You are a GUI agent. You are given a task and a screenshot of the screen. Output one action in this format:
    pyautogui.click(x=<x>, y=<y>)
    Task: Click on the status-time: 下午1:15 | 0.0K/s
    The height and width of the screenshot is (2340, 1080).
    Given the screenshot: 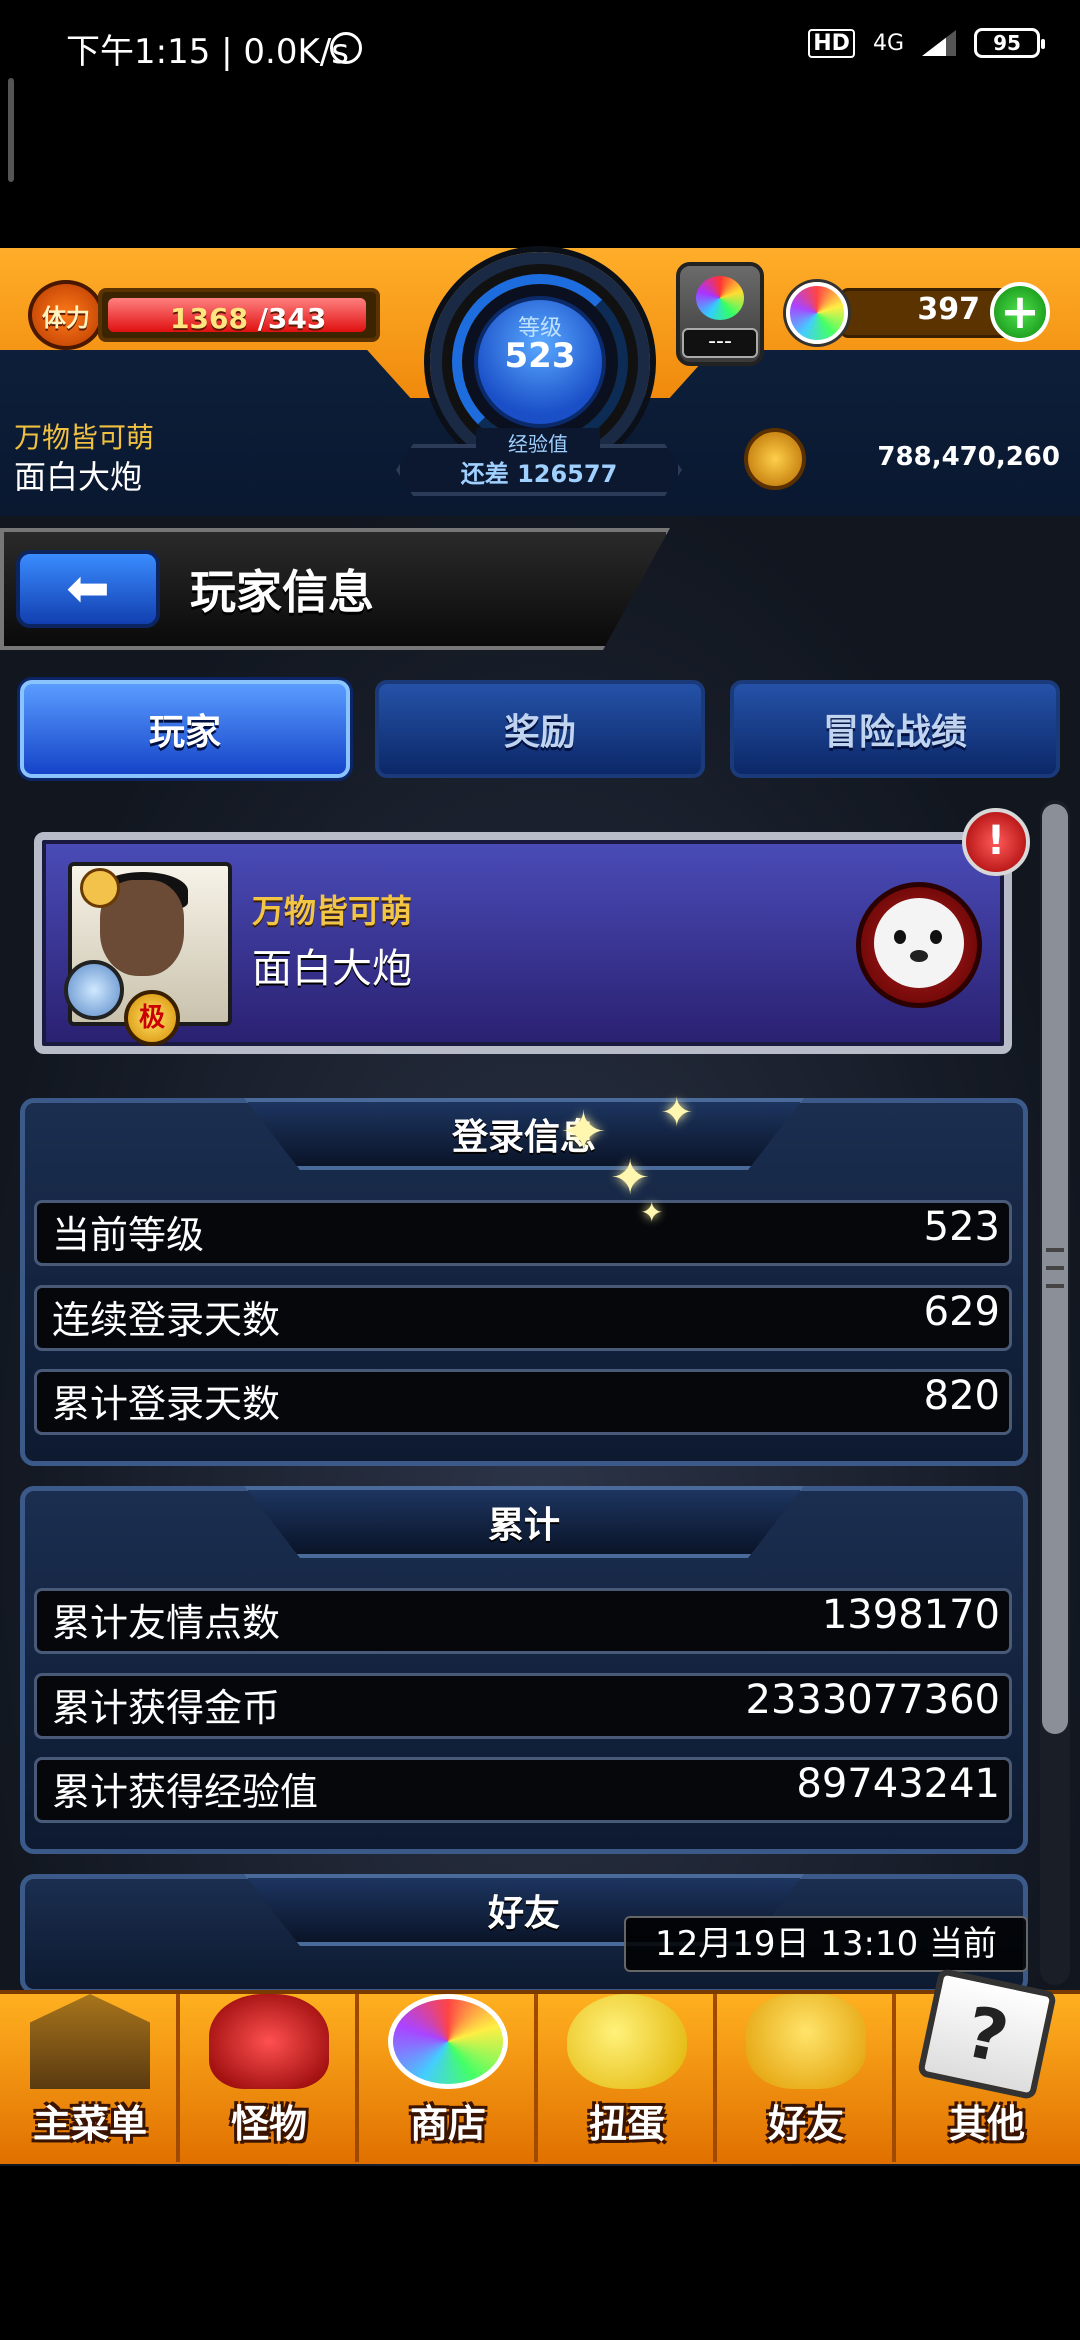 What is the action you would take?
    pyautogui.click(x=207, y=52)
    